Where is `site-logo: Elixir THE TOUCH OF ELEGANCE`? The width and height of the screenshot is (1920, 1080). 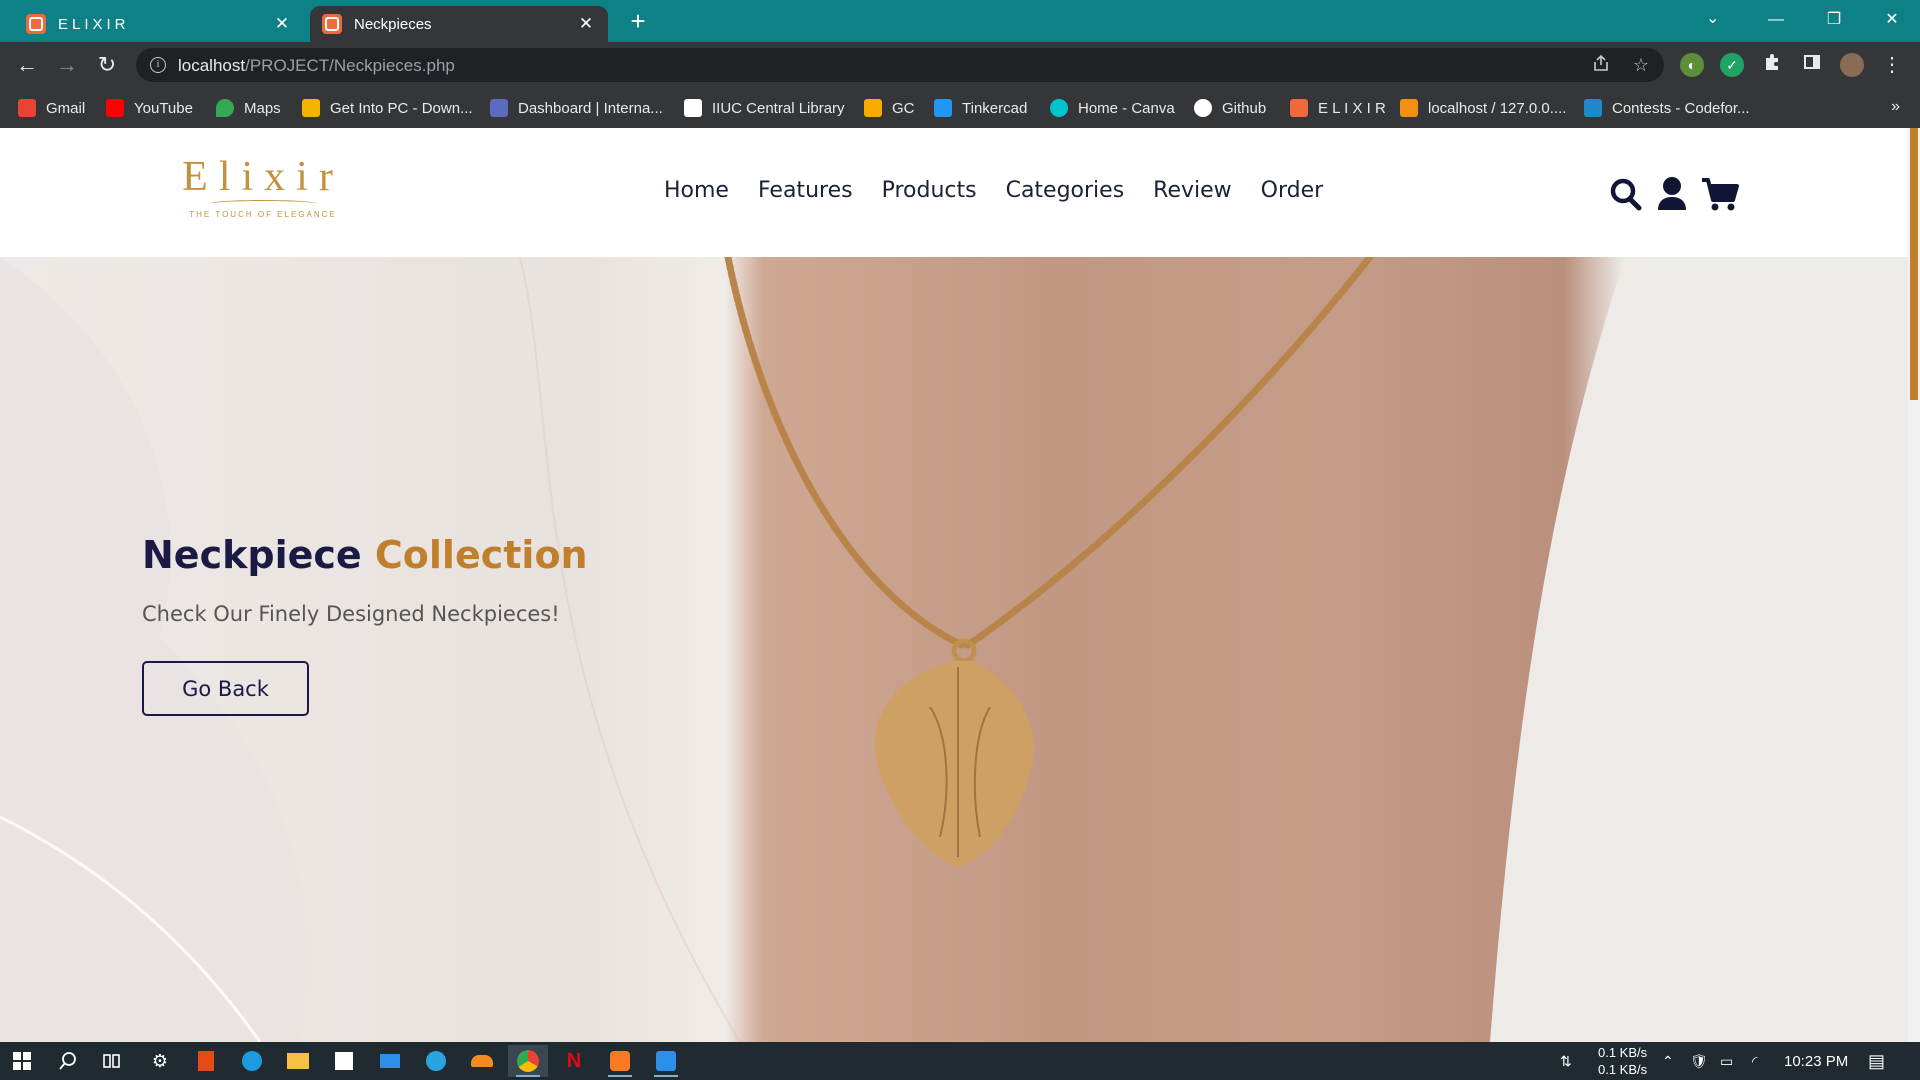 site-logo: Elixir THE TOUCH OF ELEGANCE is located at coordinates (263, 192).